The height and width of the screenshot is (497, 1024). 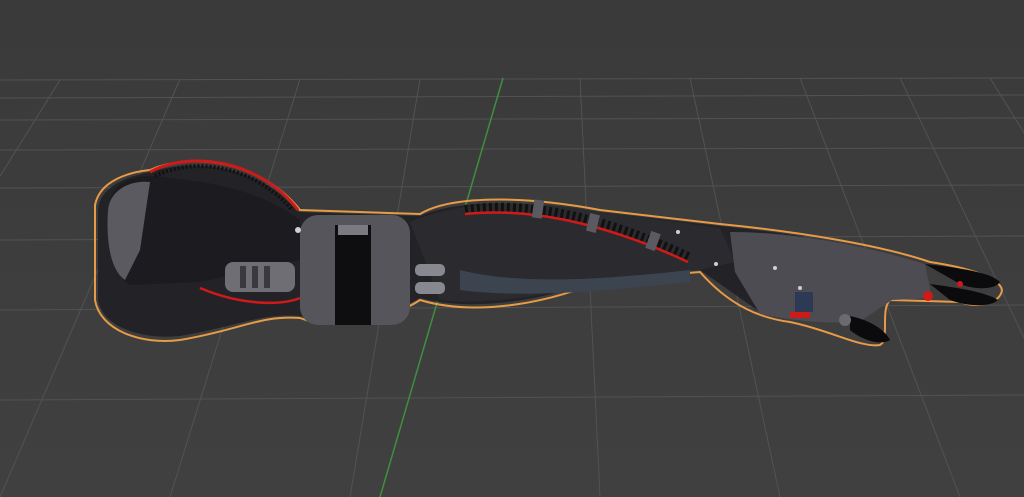 What do you see at coordinates (353, 275) in the screenshot?
I see `elbow-band` at bounding box center [353, 275].